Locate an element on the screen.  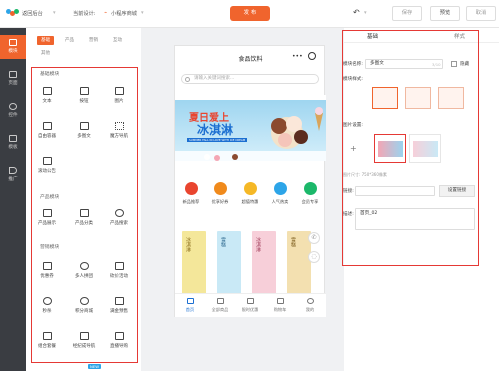
design-chevron-icon: ▾ is located at coordinates (142, 13).